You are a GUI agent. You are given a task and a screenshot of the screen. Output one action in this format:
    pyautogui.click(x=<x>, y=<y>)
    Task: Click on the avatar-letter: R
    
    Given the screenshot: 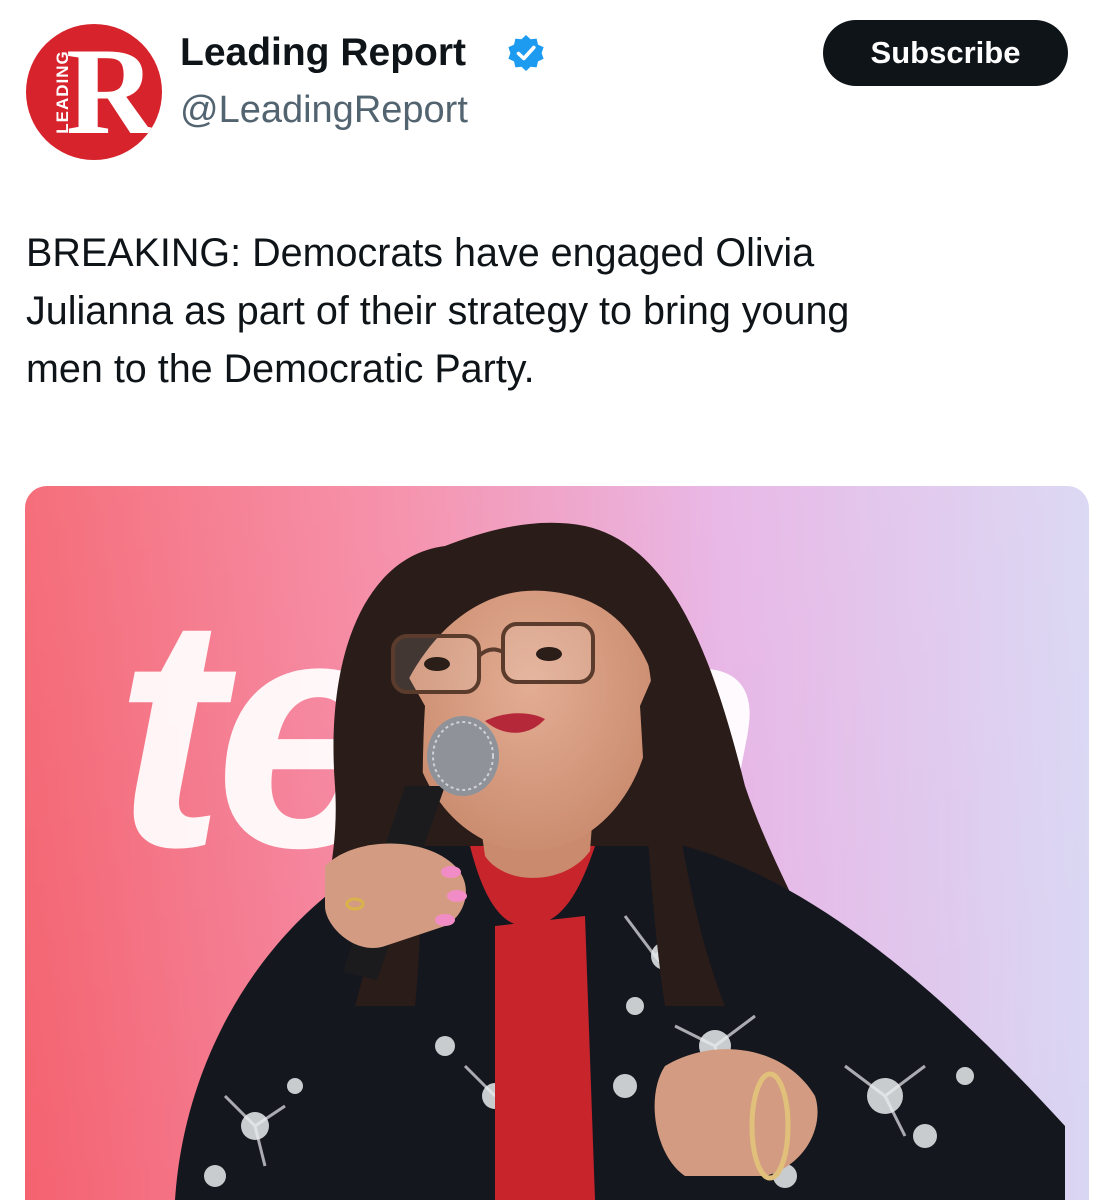 What is the action you would take?
    pyautogui.click(x=111, y=92)
    